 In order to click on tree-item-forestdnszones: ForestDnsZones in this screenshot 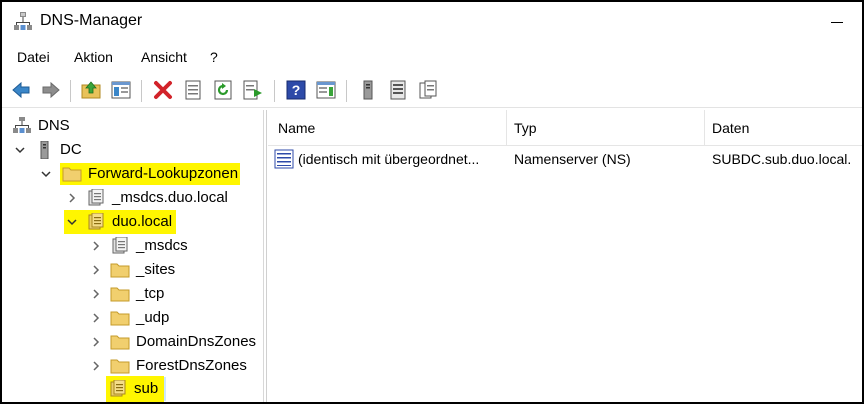, I will do `click(167, 366)`.